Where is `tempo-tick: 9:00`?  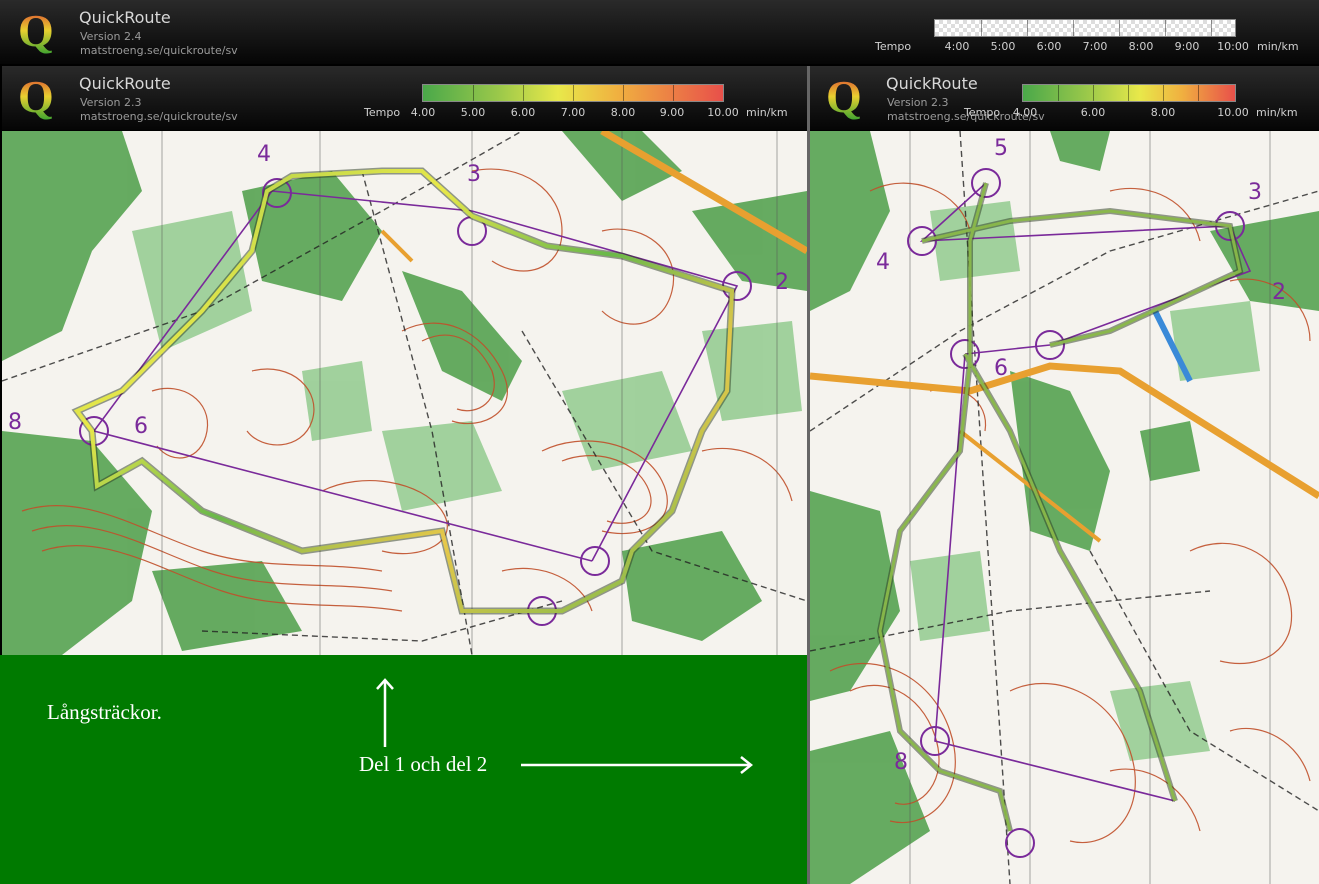
tempo-tick: 9:00 is located at coordinates (1187, 46).